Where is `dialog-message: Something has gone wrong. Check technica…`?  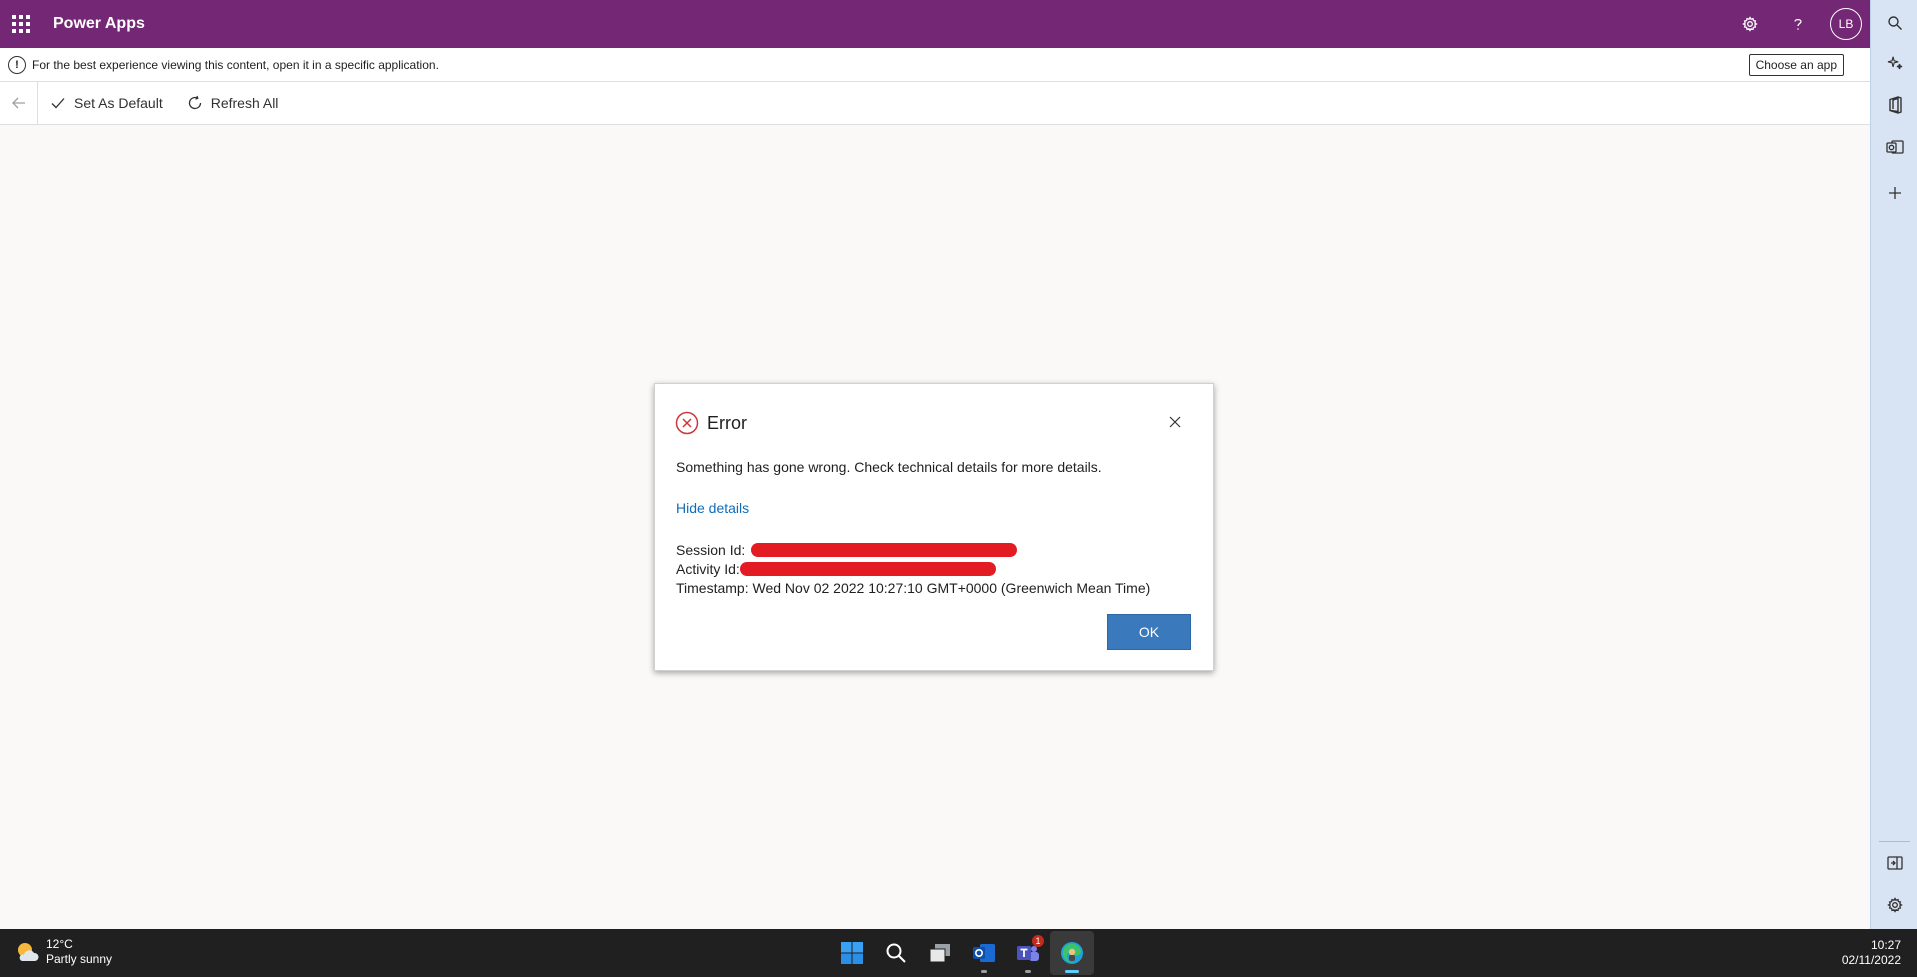 dialog-message: Something has gone wrong. Check technica… is located at coordinates (889, 467).